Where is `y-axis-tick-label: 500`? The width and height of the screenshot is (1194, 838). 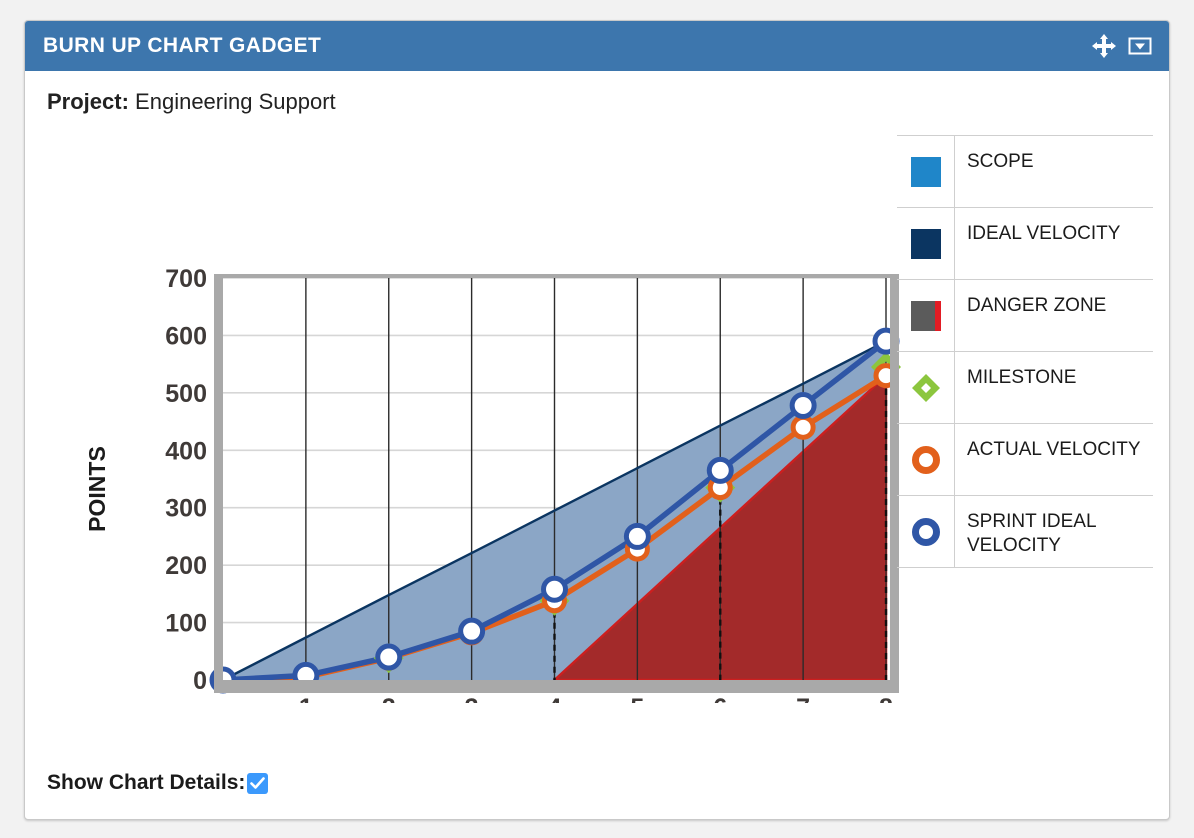
y-axis-tick-label: 500 is located at coordinates (186, 394).